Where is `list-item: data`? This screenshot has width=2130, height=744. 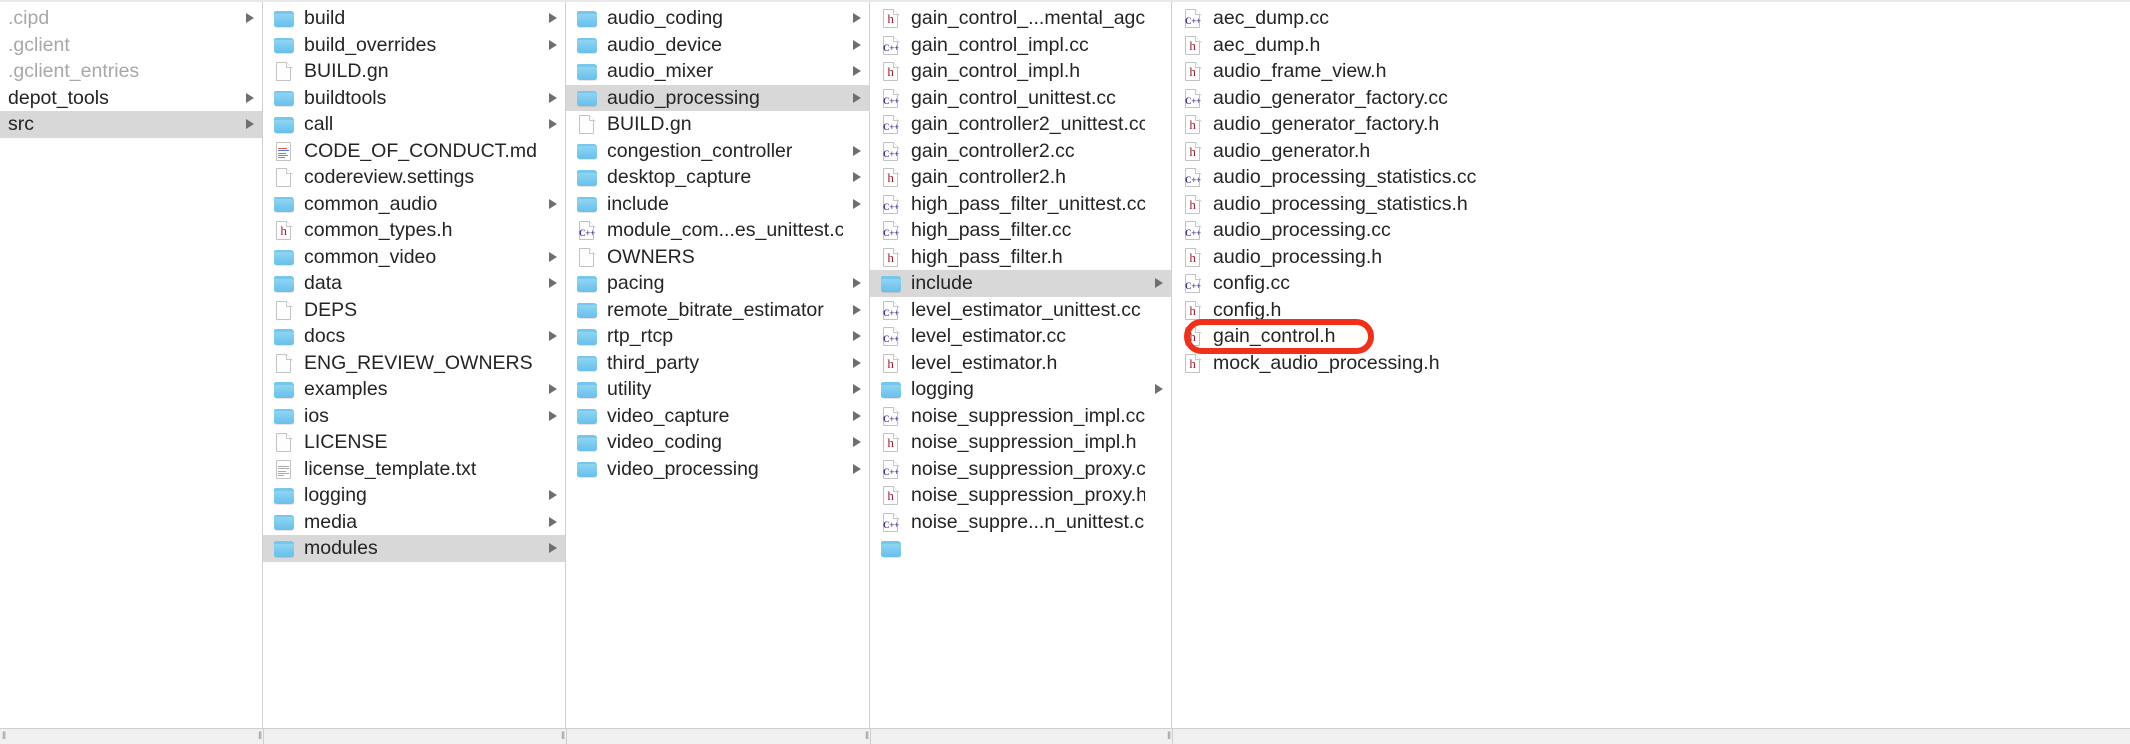 list-item: data is located at coordinates (414, 283).